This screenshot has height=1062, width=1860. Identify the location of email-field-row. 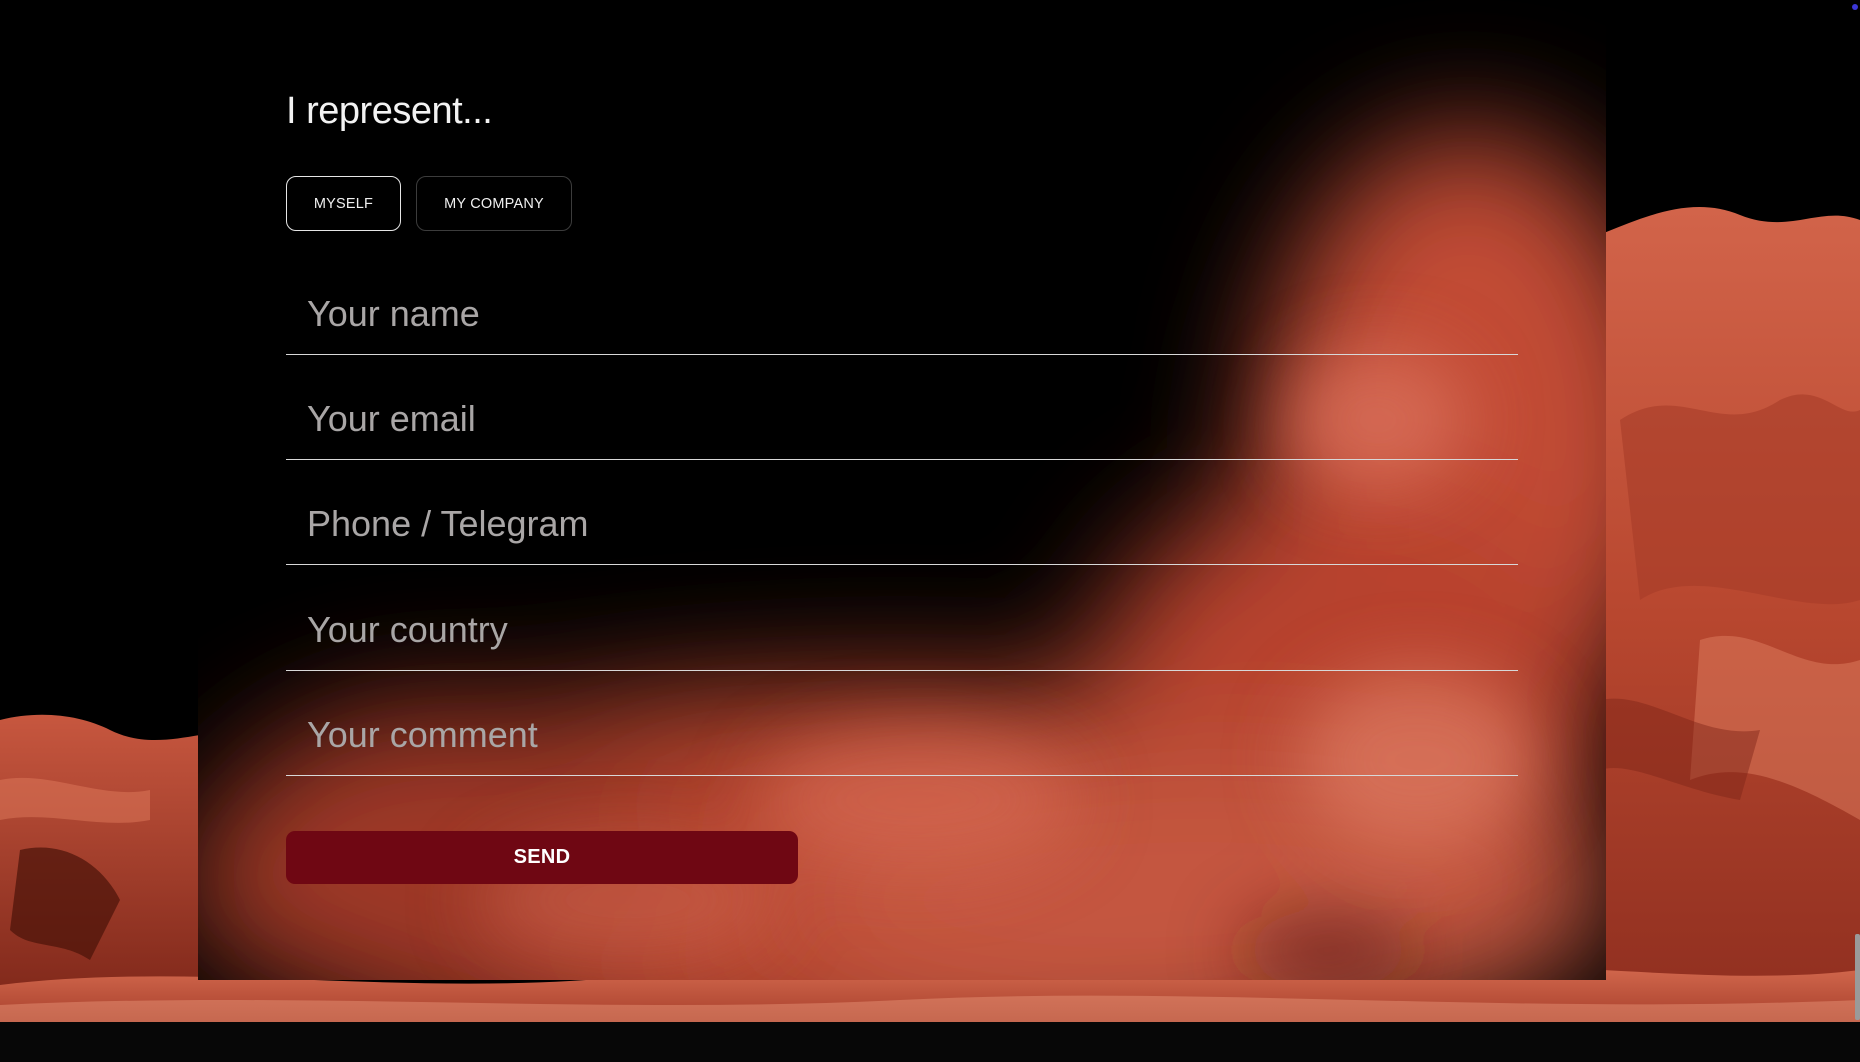
(902, 428).